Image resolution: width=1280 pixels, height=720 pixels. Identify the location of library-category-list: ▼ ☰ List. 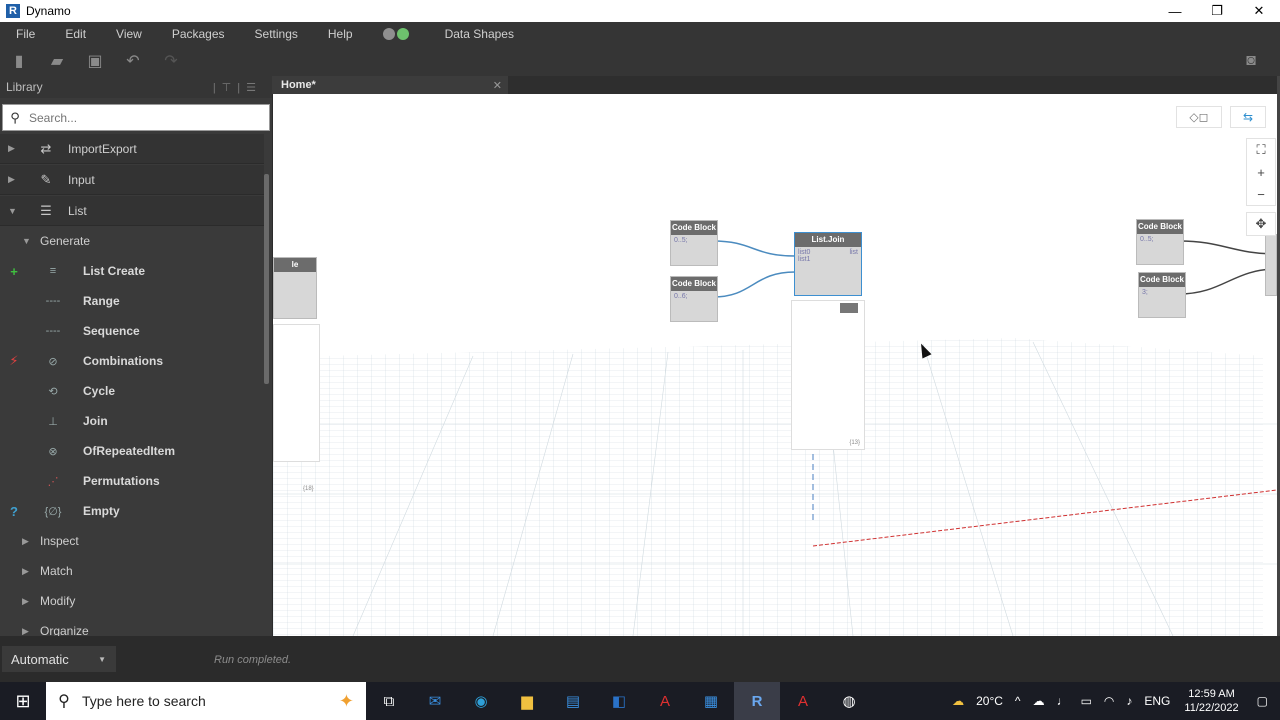
(132, 211).